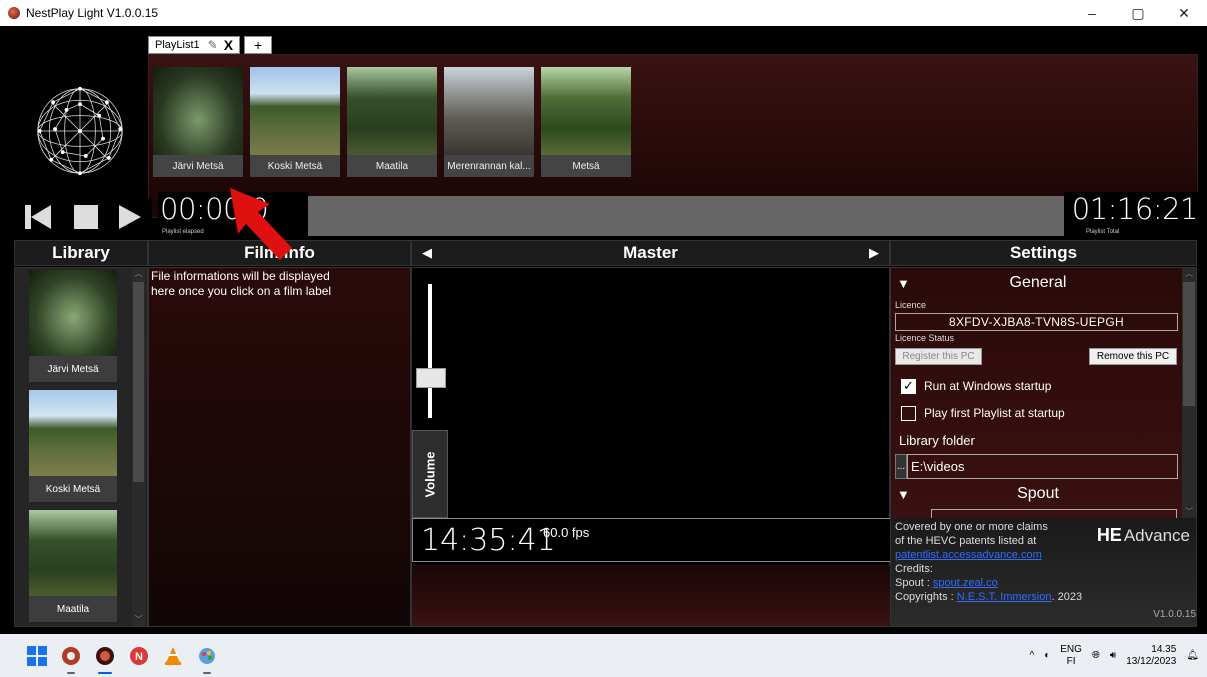  I want to click on library-item: Koski Metsä, so click(73, 446).